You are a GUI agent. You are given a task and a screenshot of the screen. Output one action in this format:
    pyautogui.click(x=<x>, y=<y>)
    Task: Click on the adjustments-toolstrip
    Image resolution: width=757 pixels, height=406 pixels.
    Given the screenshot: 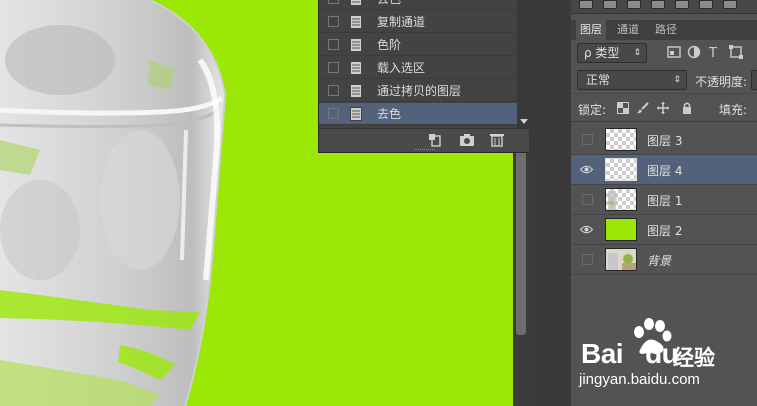 What is the action you would take?
    pyautogui.click(x=664, y=7)
    